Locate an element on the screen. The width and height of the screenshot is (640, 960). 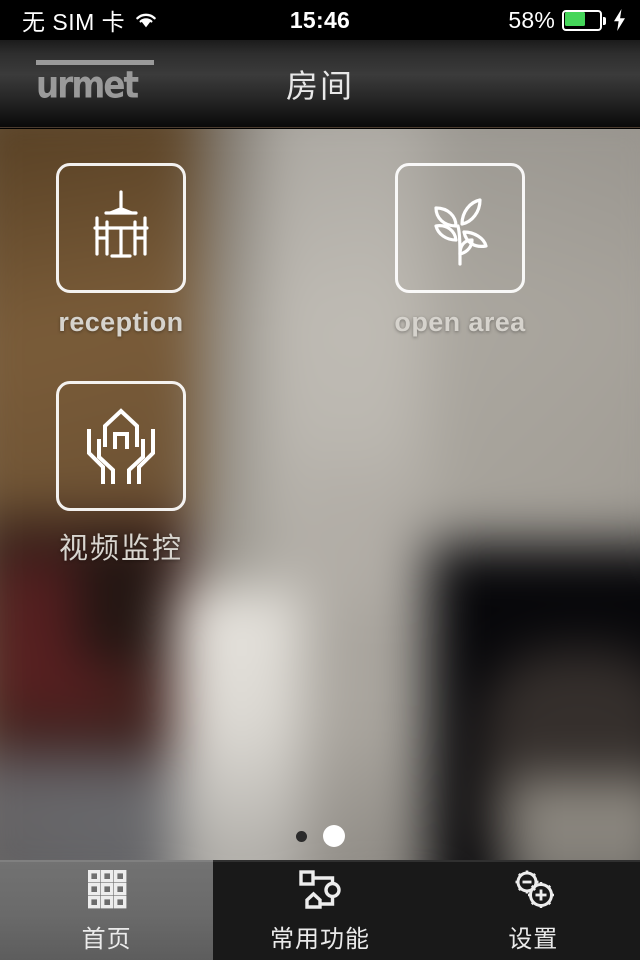
grid-3x3-icon is located at coordinates (107, 890).